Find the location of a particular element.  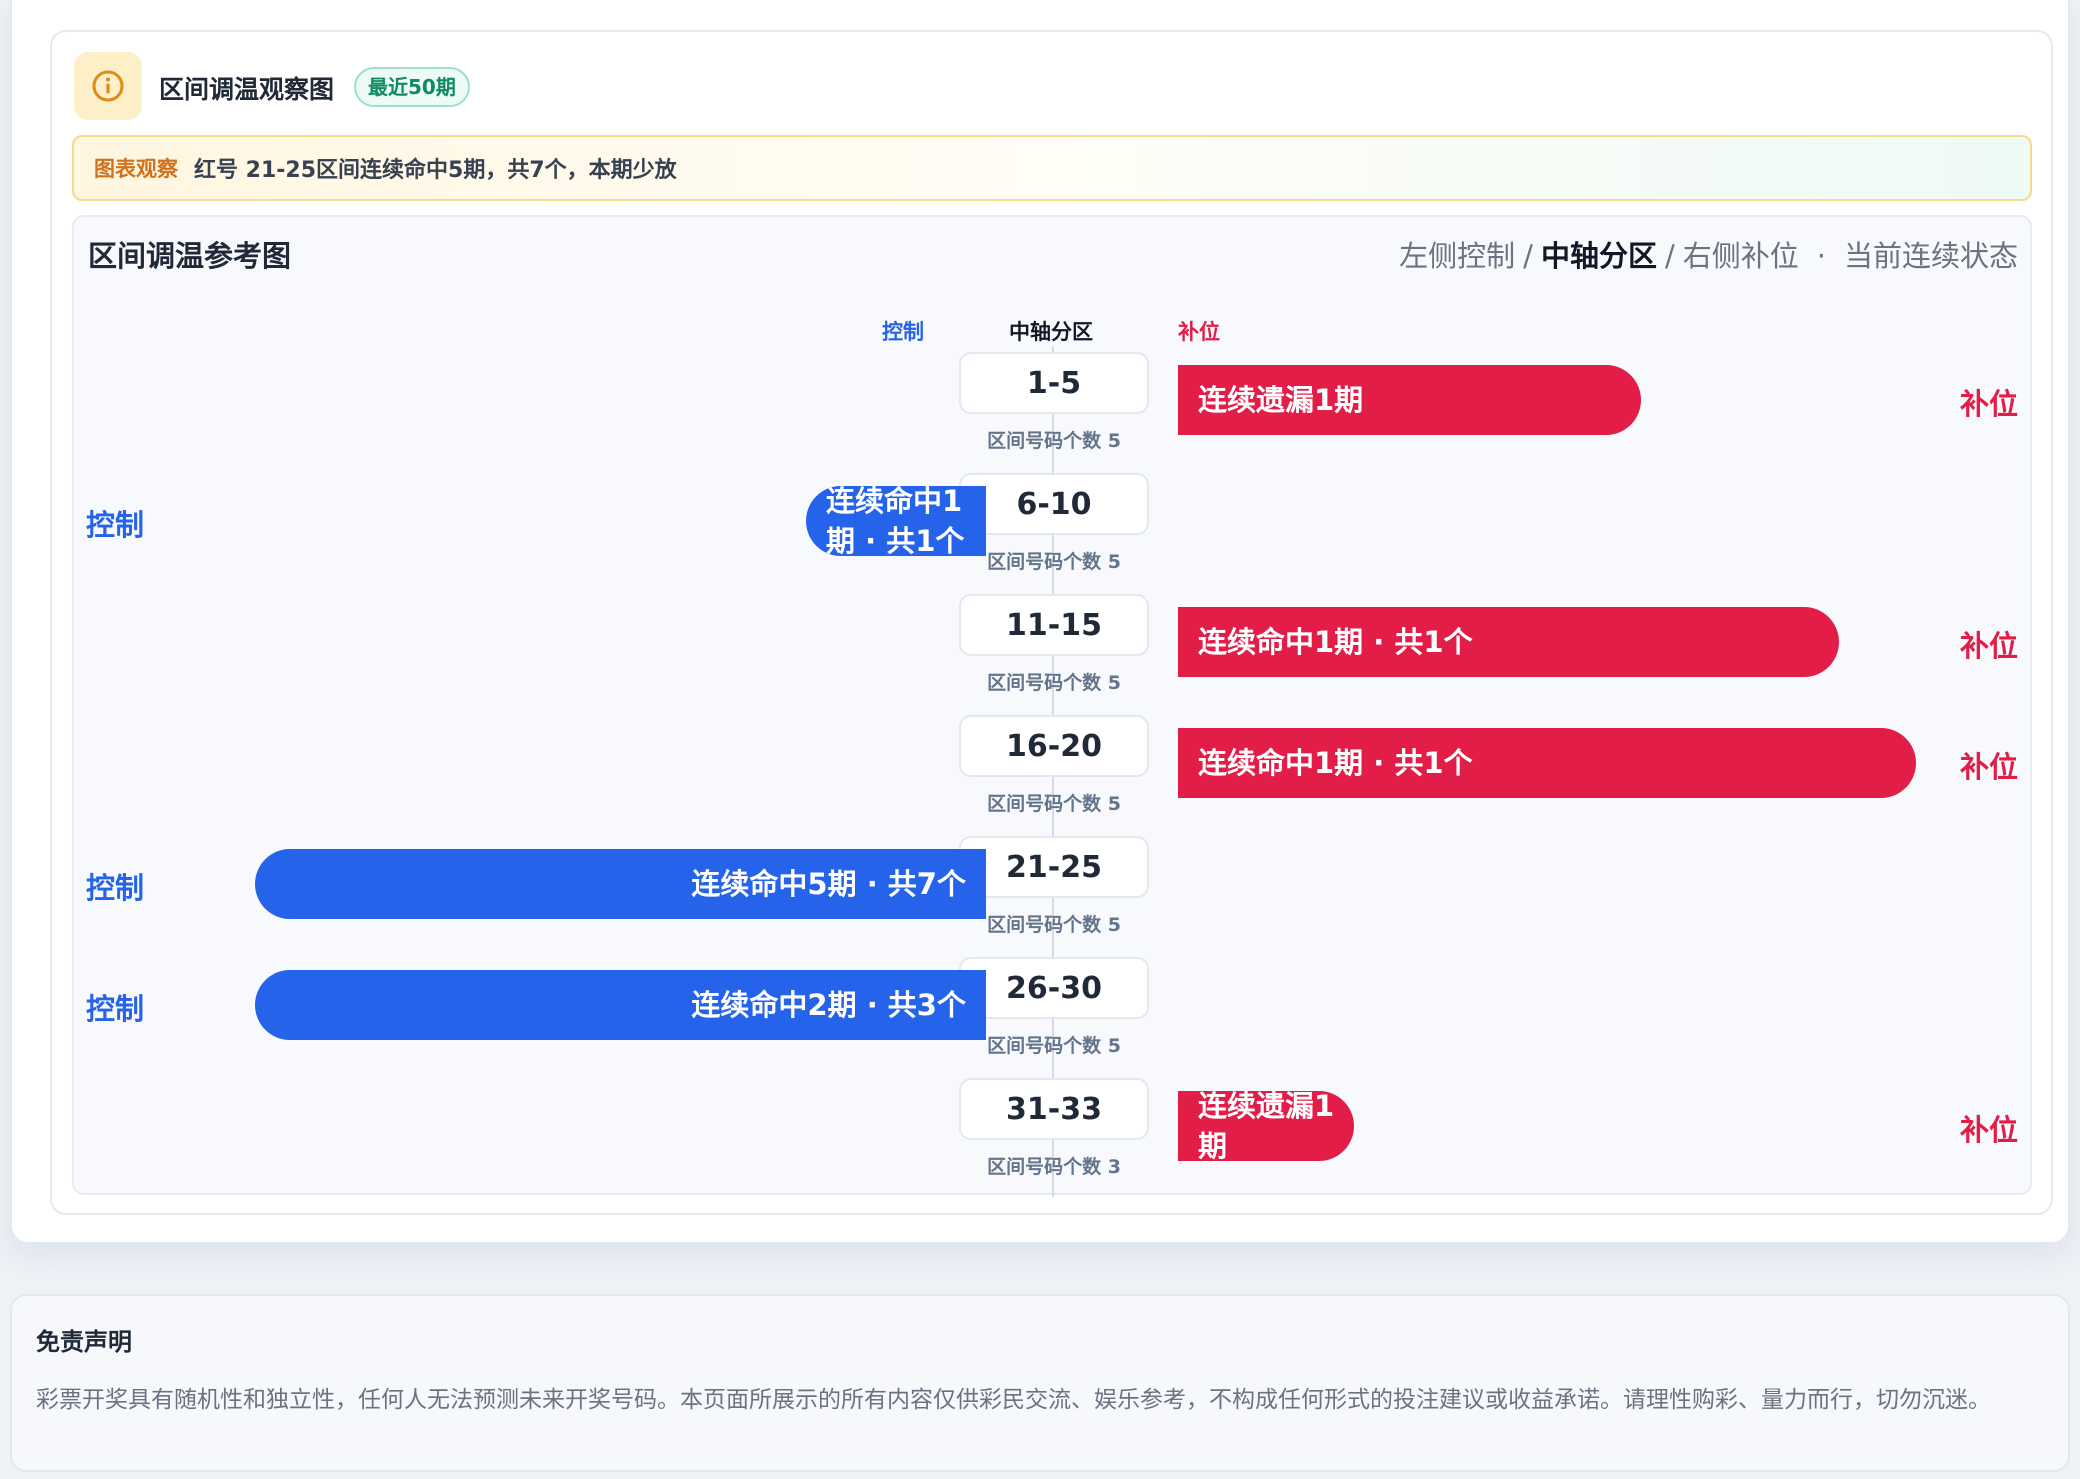

chart-legend: 左侧控制 / 中轴分区 / 右侧补位 · 当前连续状态 is located at coordinates (1708, 254).